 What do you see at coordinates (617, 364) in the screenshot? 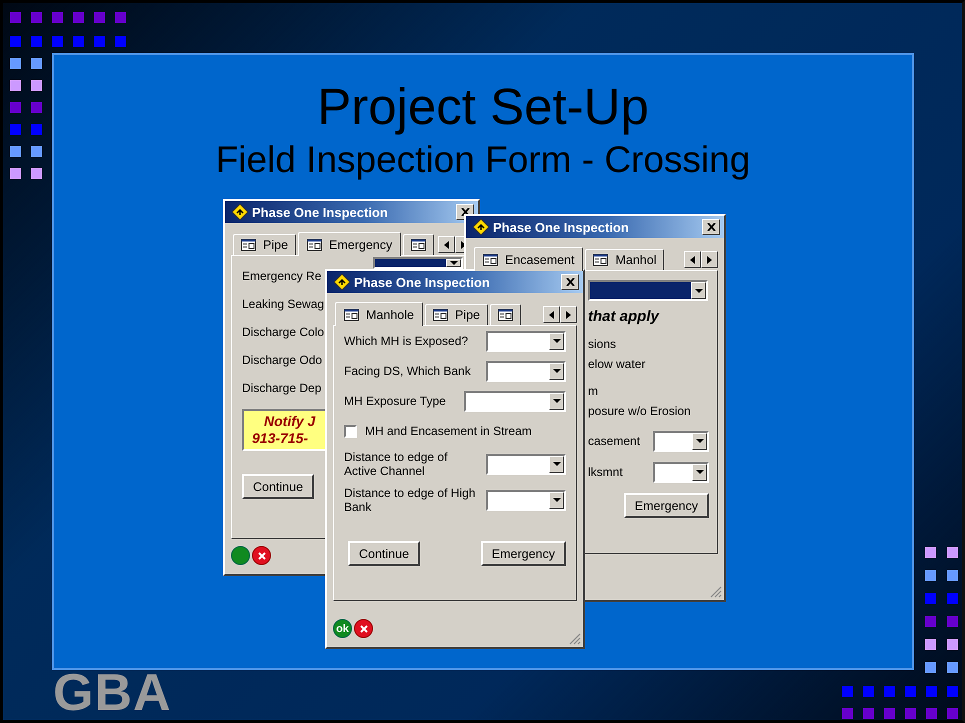
I see `option-label: elow water` at bounding box center [617, 364].